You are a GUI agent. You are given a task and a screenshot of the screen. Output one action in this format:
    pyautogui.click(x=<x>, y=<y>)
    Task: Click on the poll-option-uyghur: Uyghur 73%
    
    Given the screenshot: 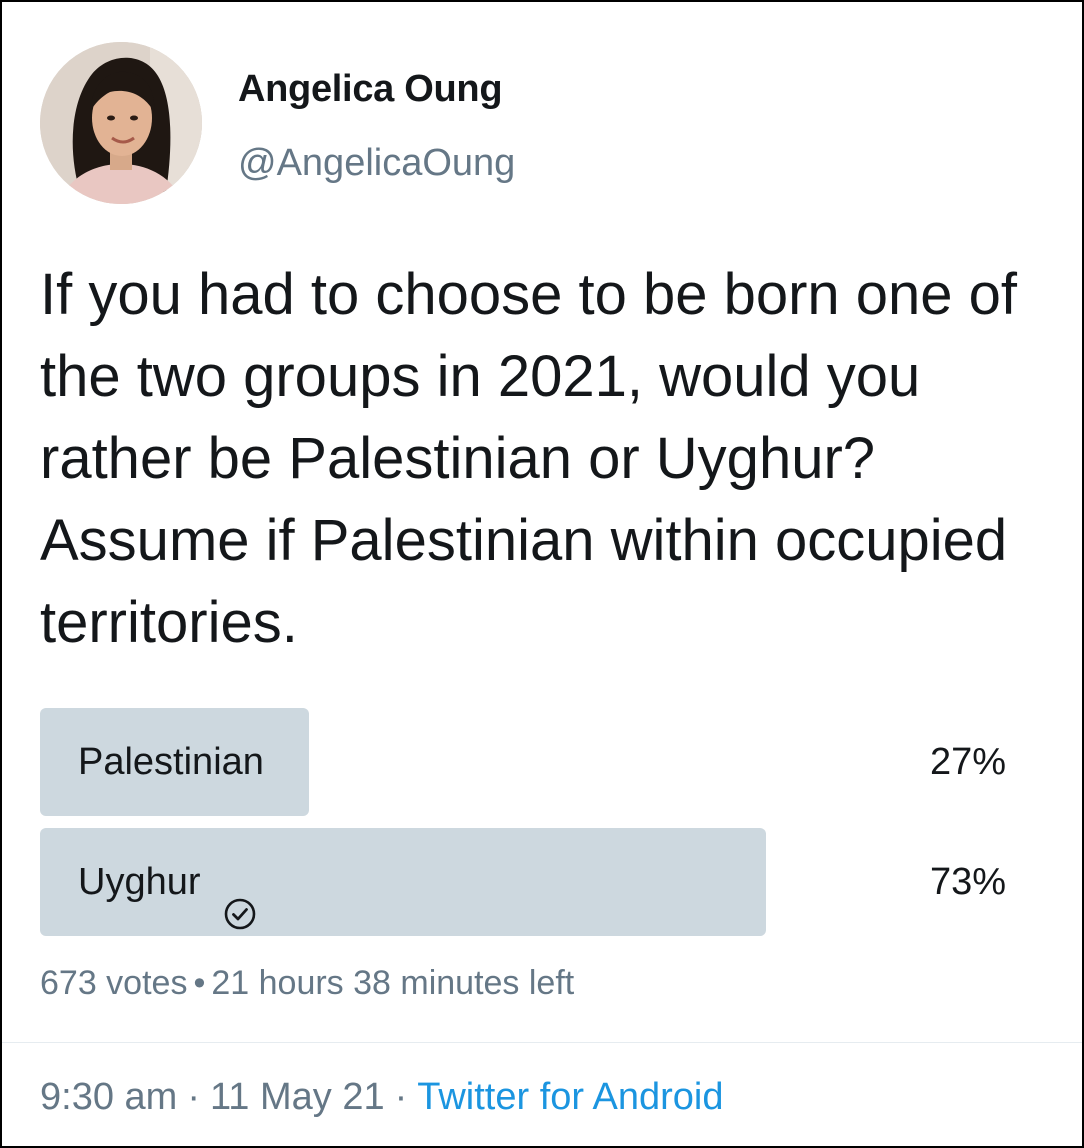 What is the action you would take?
    pyautogui.click(x=523, y=882)
    